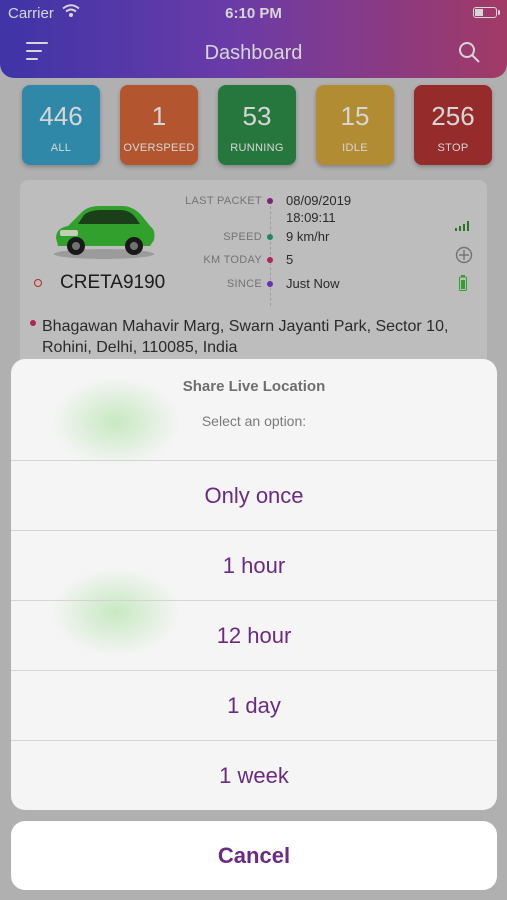  What do you see at coordinates (254, 386) in the screenshot?
I see `sheet-title: Share Live Location` at bounding box center [254, 386].